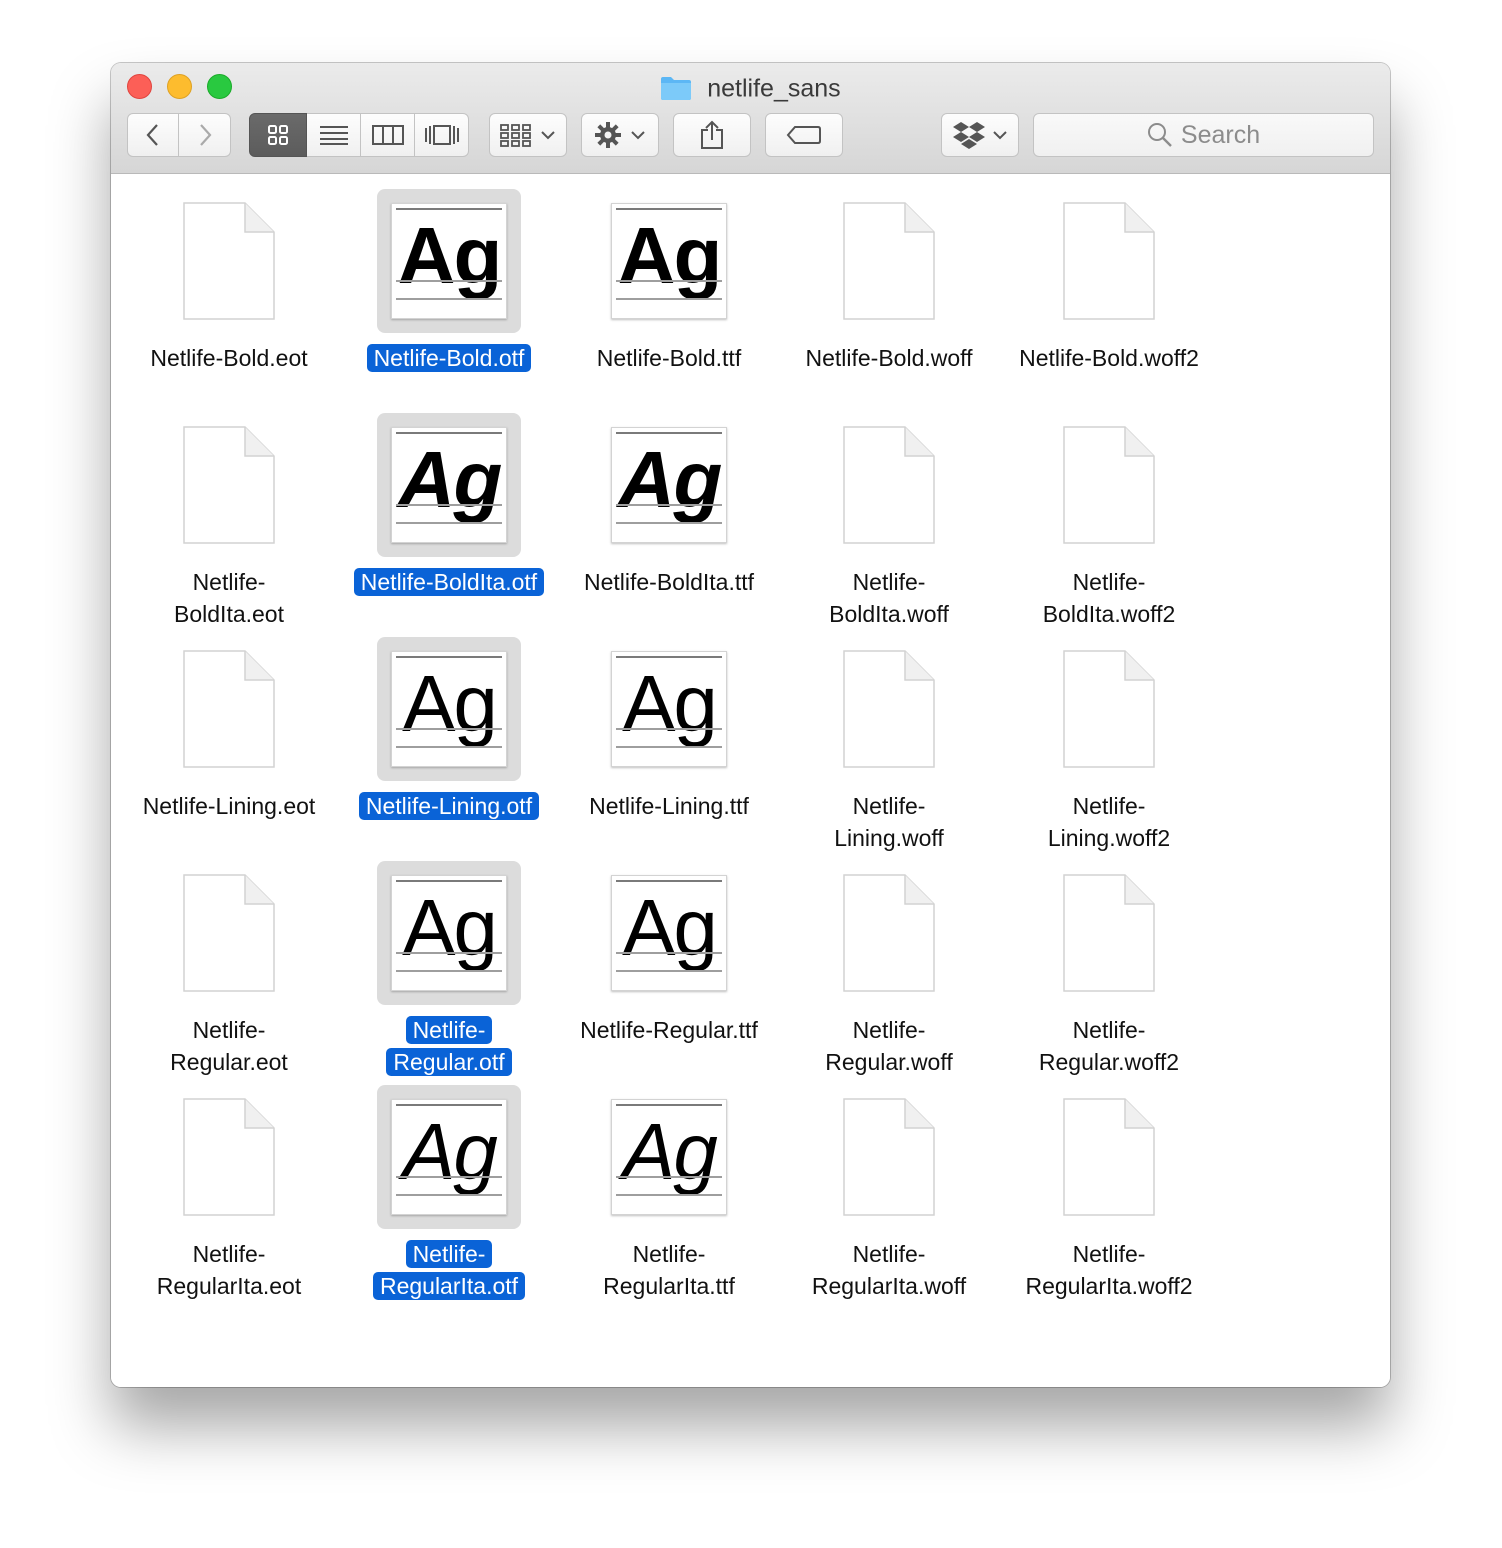  What do you see at coordinates (889, 971) in the screenshot?
I see `file-item: Netlife- Regular.woff` at bounding box center [889, 971].